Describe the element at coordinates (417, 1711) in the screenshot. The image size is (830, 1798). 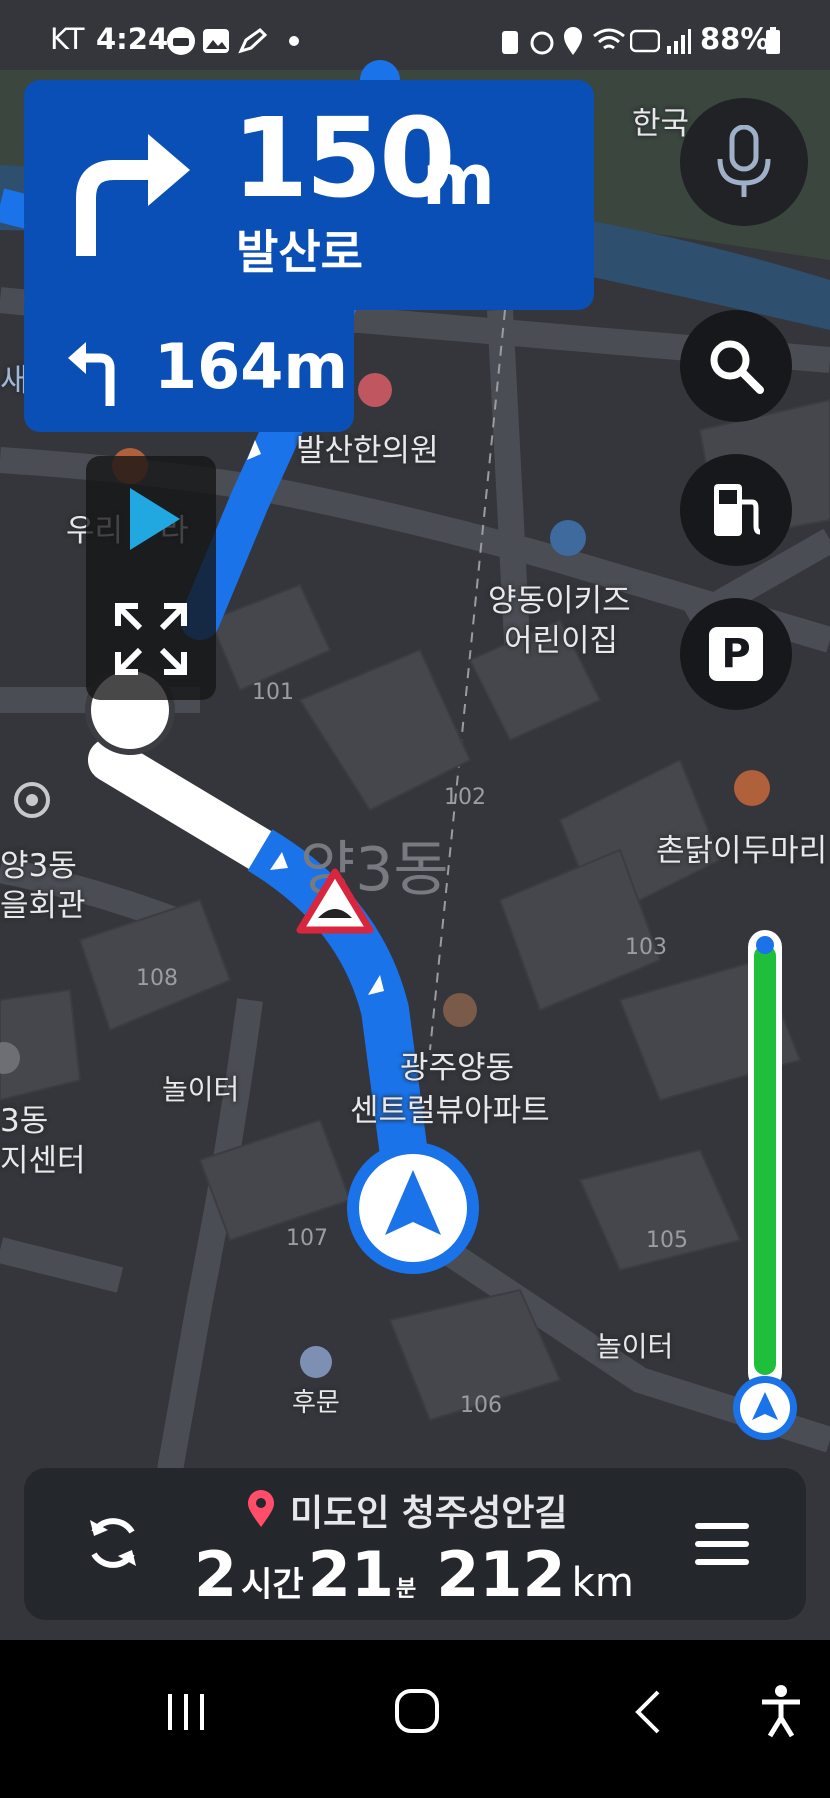
I see `home-icon` at that location.